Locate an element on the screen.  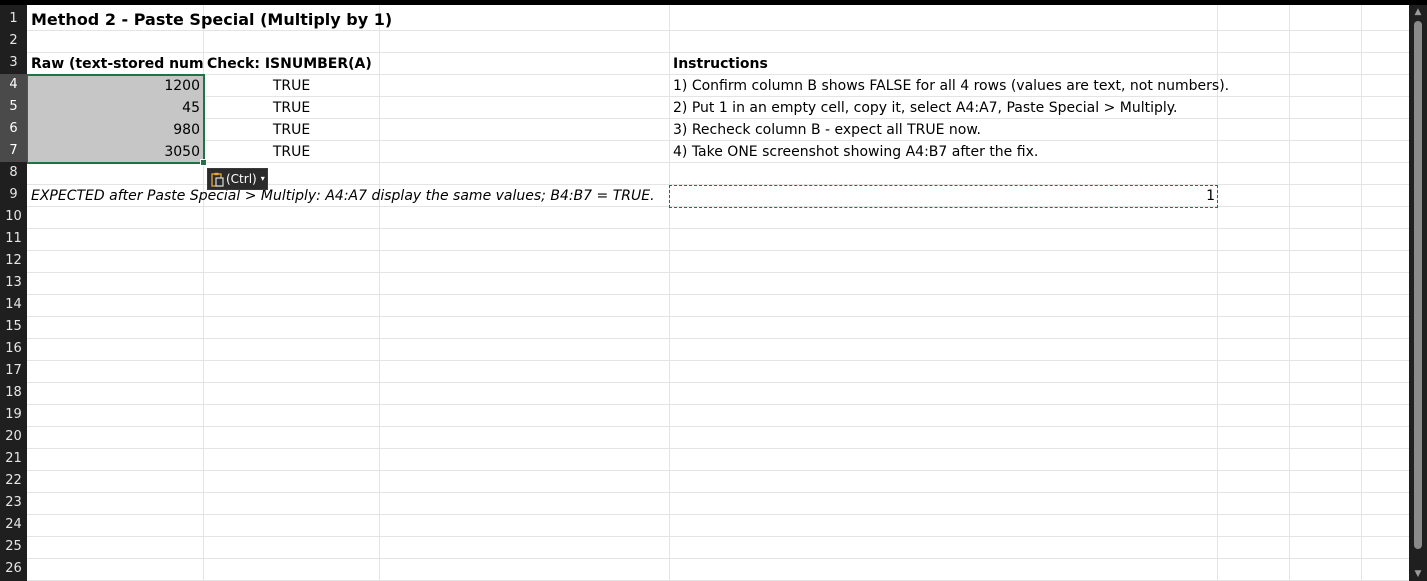
scrollbar-thumb is located at coordinates (1418, 285).